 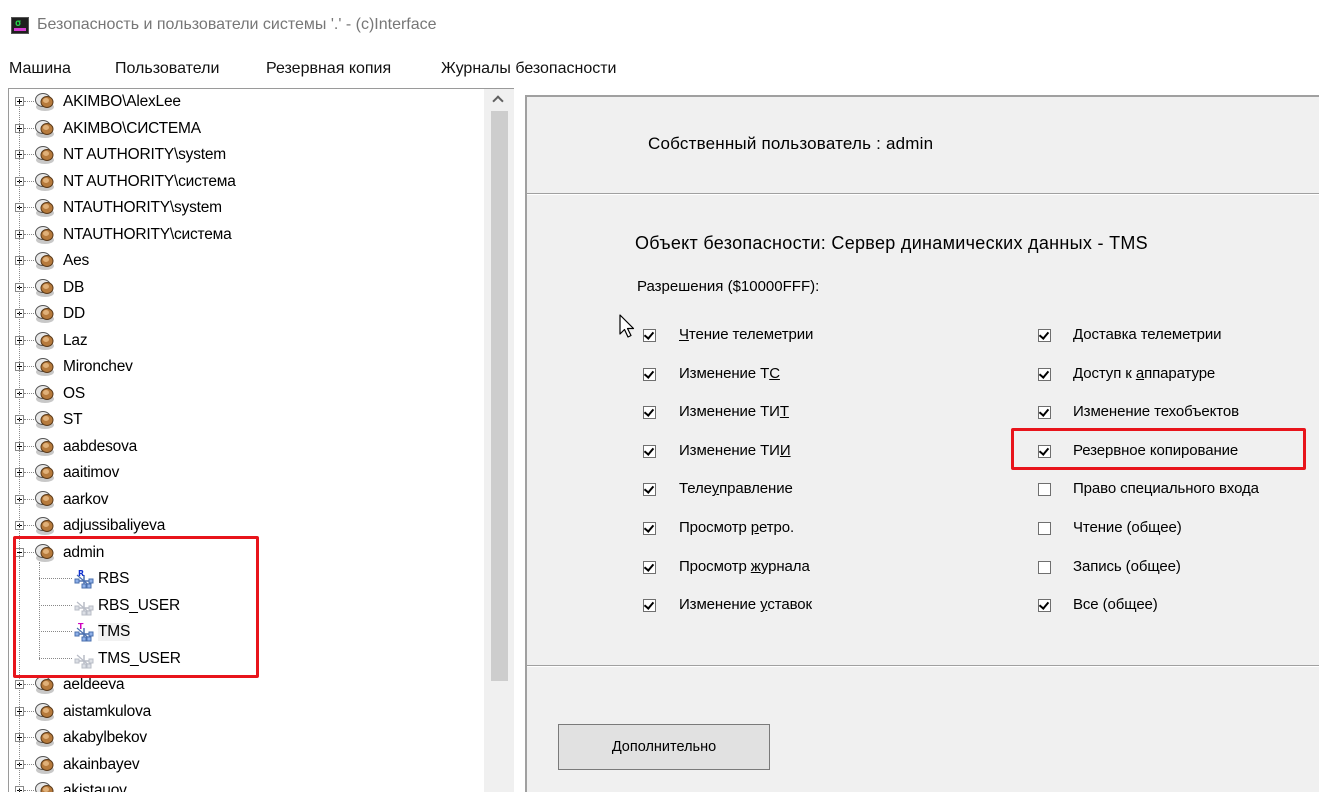 I want to click on permission-label: Все (общее), so click(x=1115, y=604).